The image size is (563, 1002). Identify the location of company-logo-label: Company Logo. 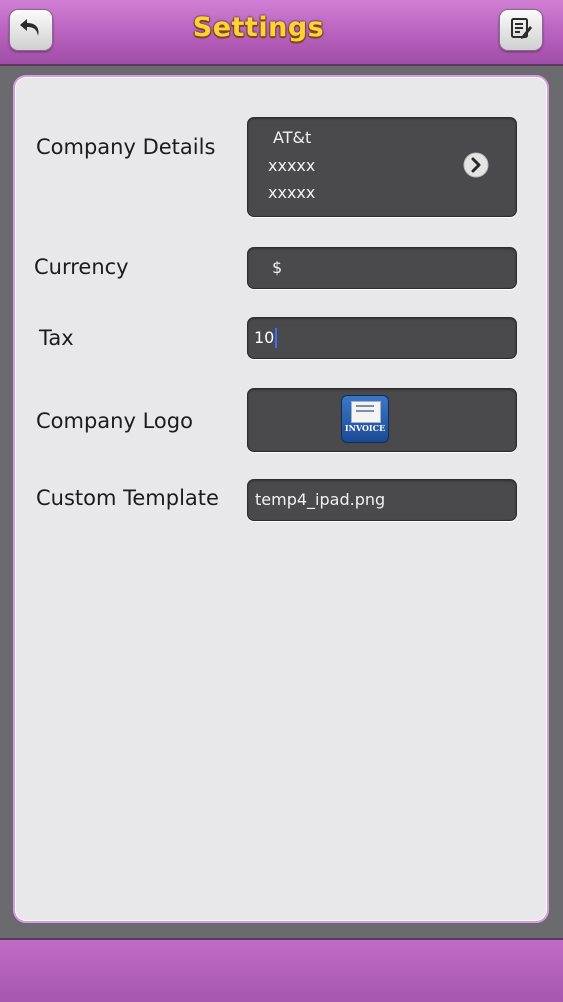
(114, 421).